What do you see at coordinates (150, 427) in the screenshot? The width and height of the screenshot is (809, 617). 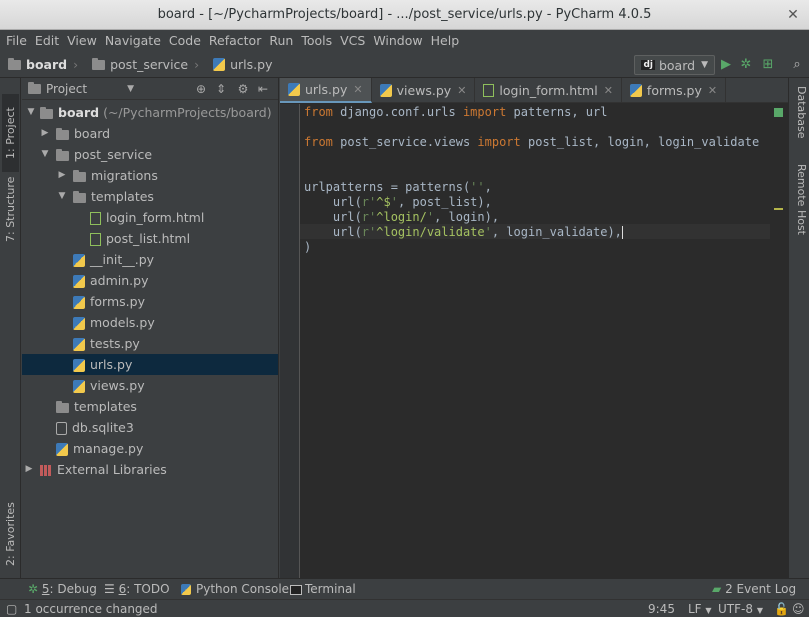 I see `tree-item-db-sqlite3: db.sqlite3` at bounding box center [150, 427].